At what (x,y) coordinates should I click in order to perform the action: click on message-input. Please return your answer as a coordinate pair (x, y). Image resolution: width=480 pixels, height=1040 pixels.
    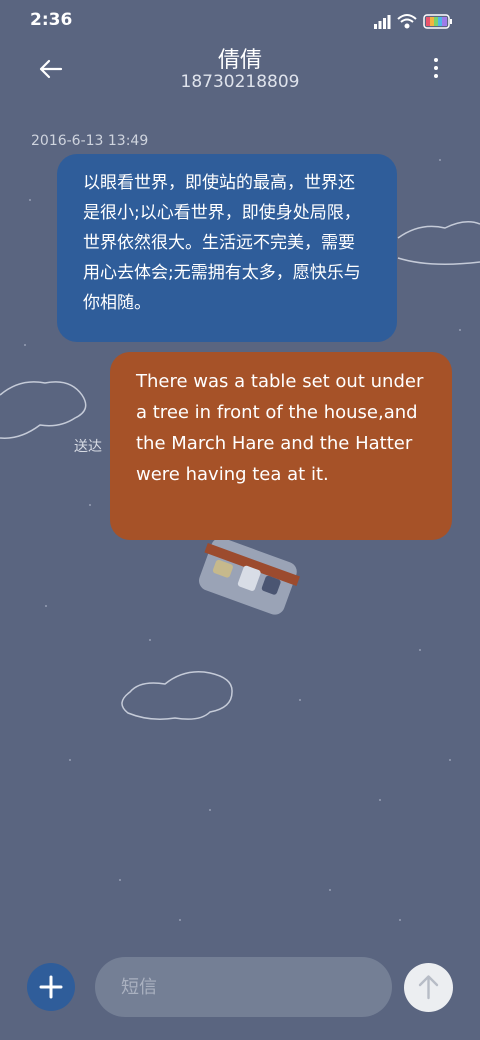
    Looking at the image, I should click on (243, 987).